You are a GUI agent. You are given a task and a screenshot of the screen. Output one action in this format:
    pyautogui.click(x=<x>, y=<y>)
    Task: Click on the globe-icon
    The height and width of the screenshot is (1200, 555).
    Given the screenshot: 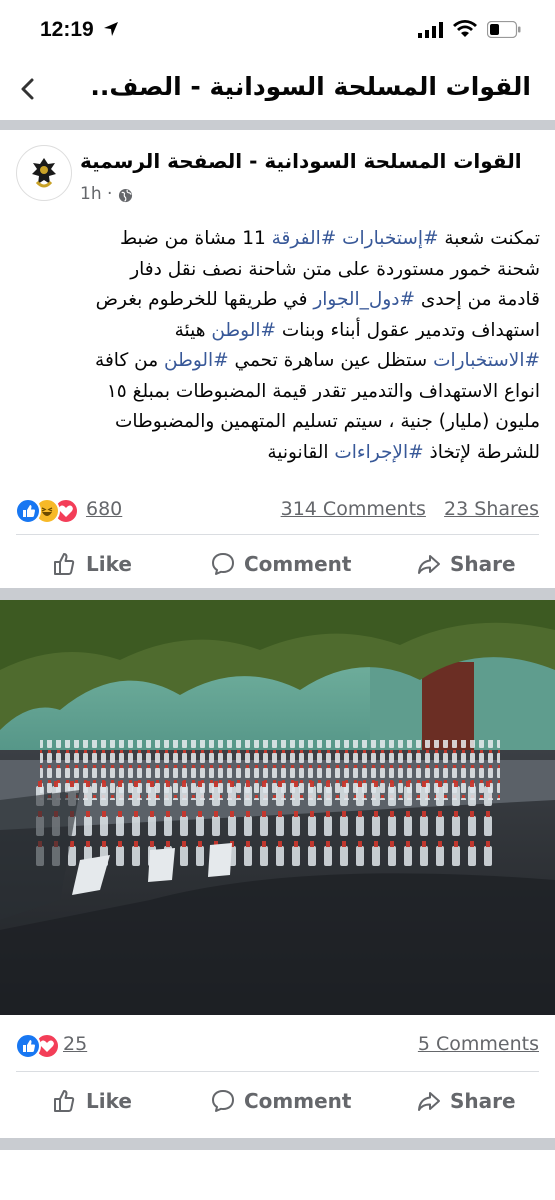 What is the action you would take?
    pyautogui.click(x=125, y=195)
    